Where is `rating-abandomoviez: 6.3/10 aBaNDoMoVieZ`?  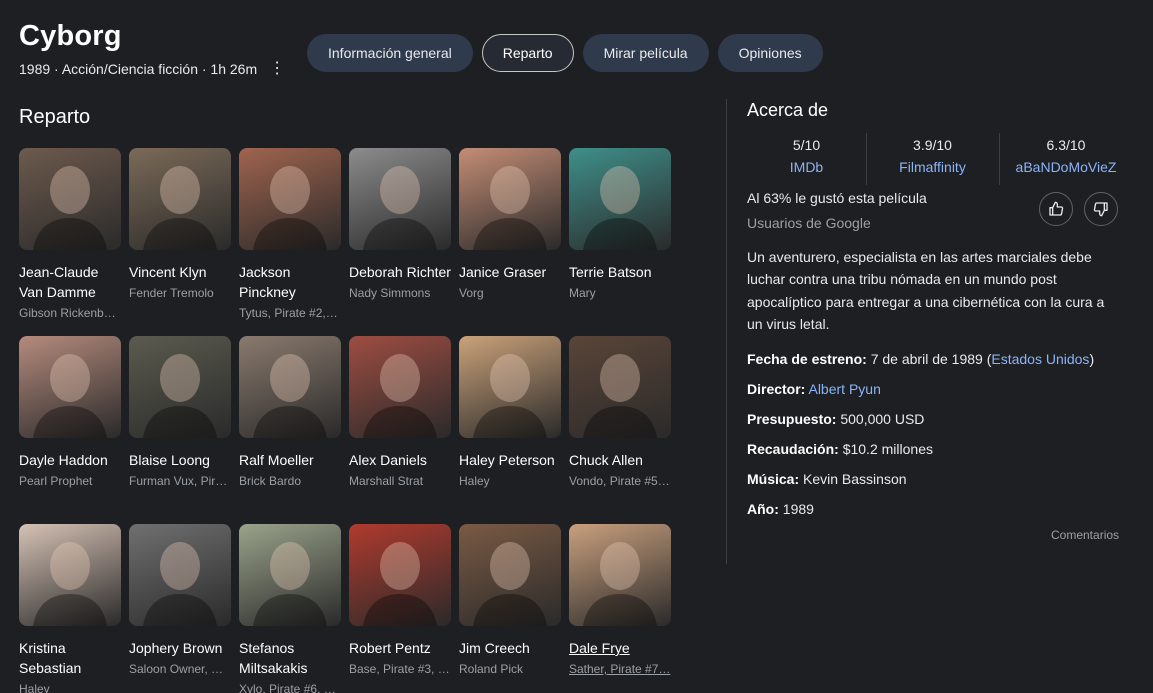 rating-abandomoviez: 6.3/10 aBaNDoMoVieZ is located at coordinates (1066, 159).